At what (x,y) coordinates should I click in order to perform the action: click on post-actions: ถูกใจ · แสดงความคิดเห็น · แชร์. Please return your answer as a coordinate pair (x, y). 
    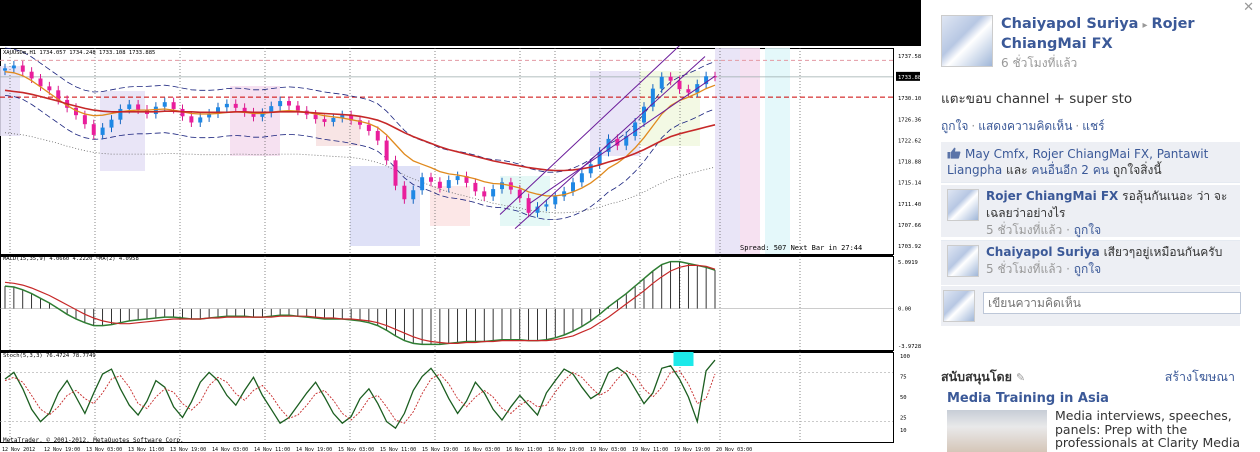
    Looking at the image, I should click on (1023, 126).